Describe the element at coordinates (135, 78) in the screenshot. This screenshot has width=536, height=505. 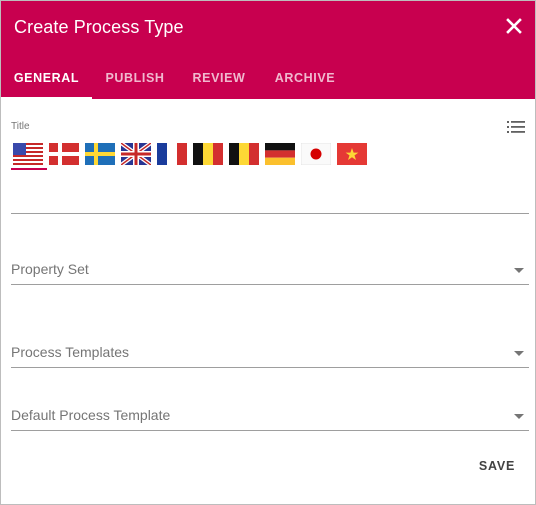
I see `tab-publish: PUBLISH` at that location.